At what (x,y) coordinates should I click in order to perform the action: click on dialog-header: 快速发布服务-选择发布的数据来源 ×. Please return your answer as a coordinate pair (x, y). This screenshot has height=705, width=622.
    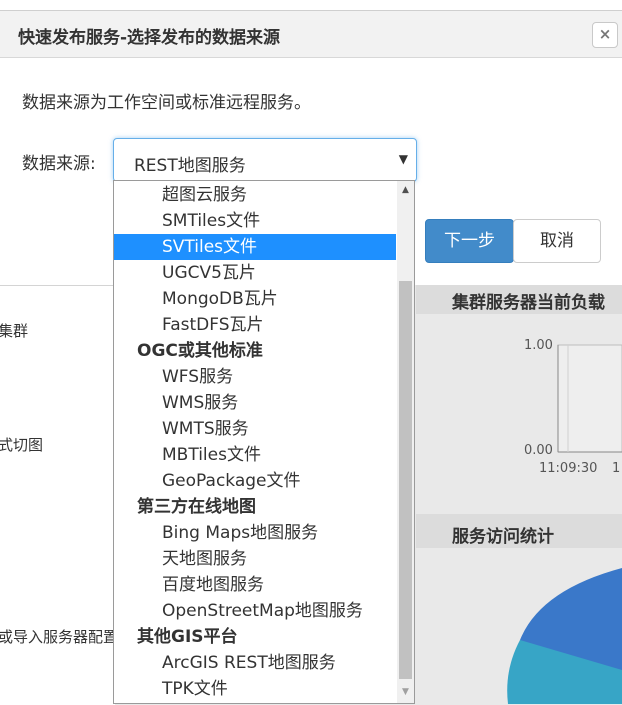
    Looking at the image, I should click on (311, 34).